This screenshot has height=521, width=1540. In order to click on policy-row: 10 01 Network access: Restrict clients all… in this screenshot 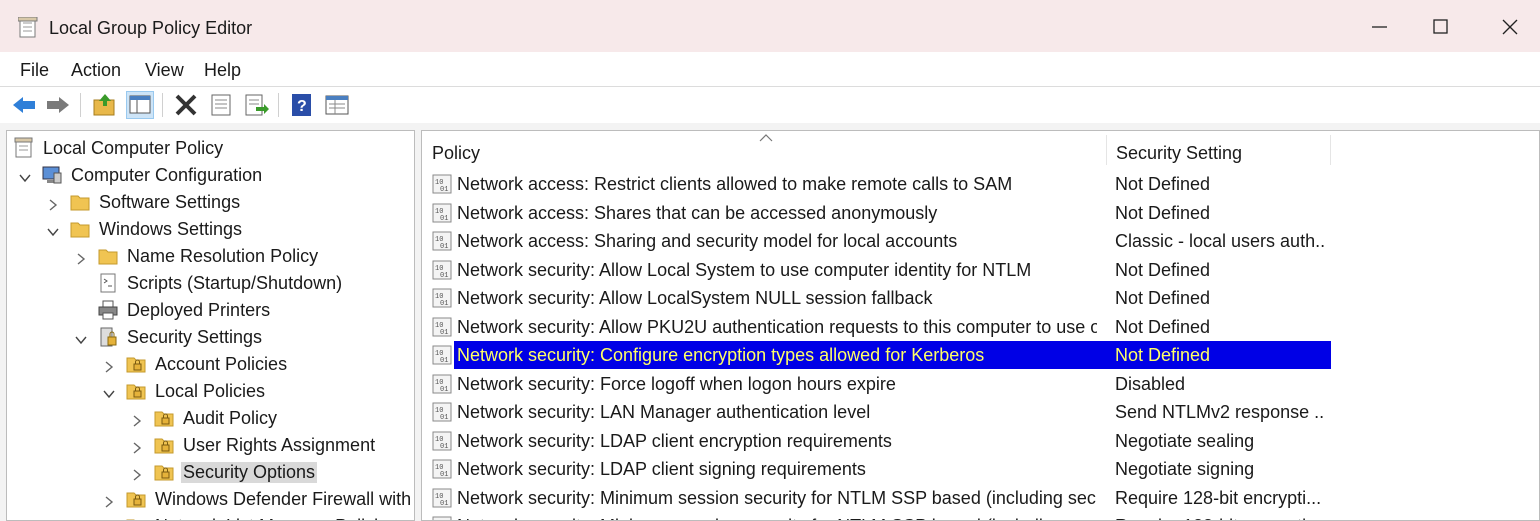, I will do `click(980, 184)`.